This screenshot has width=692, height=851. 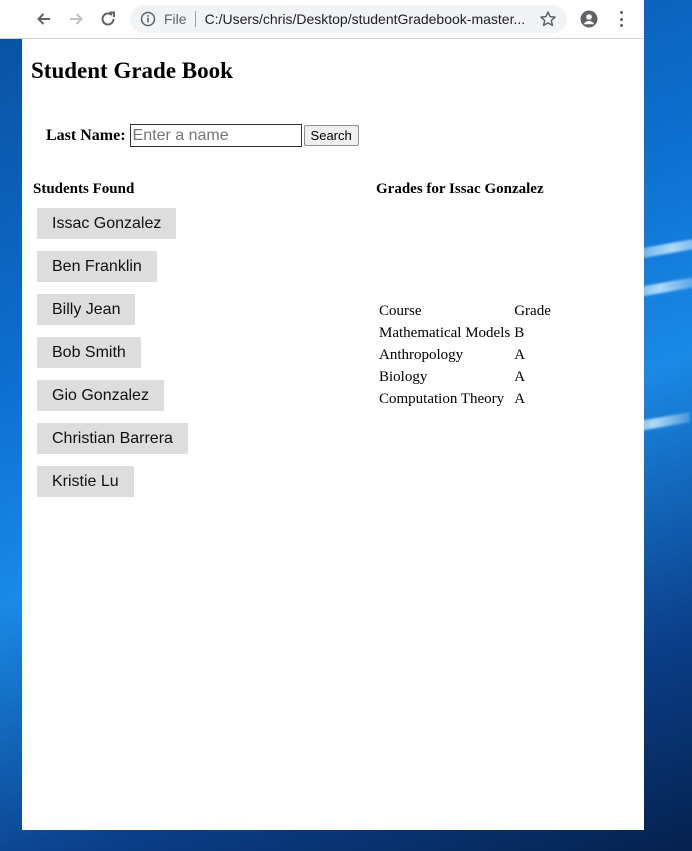 What do you see at coordinates (331, 135) in the screenshot?
I see `search-button: Search` at bounding box center [331, 135].